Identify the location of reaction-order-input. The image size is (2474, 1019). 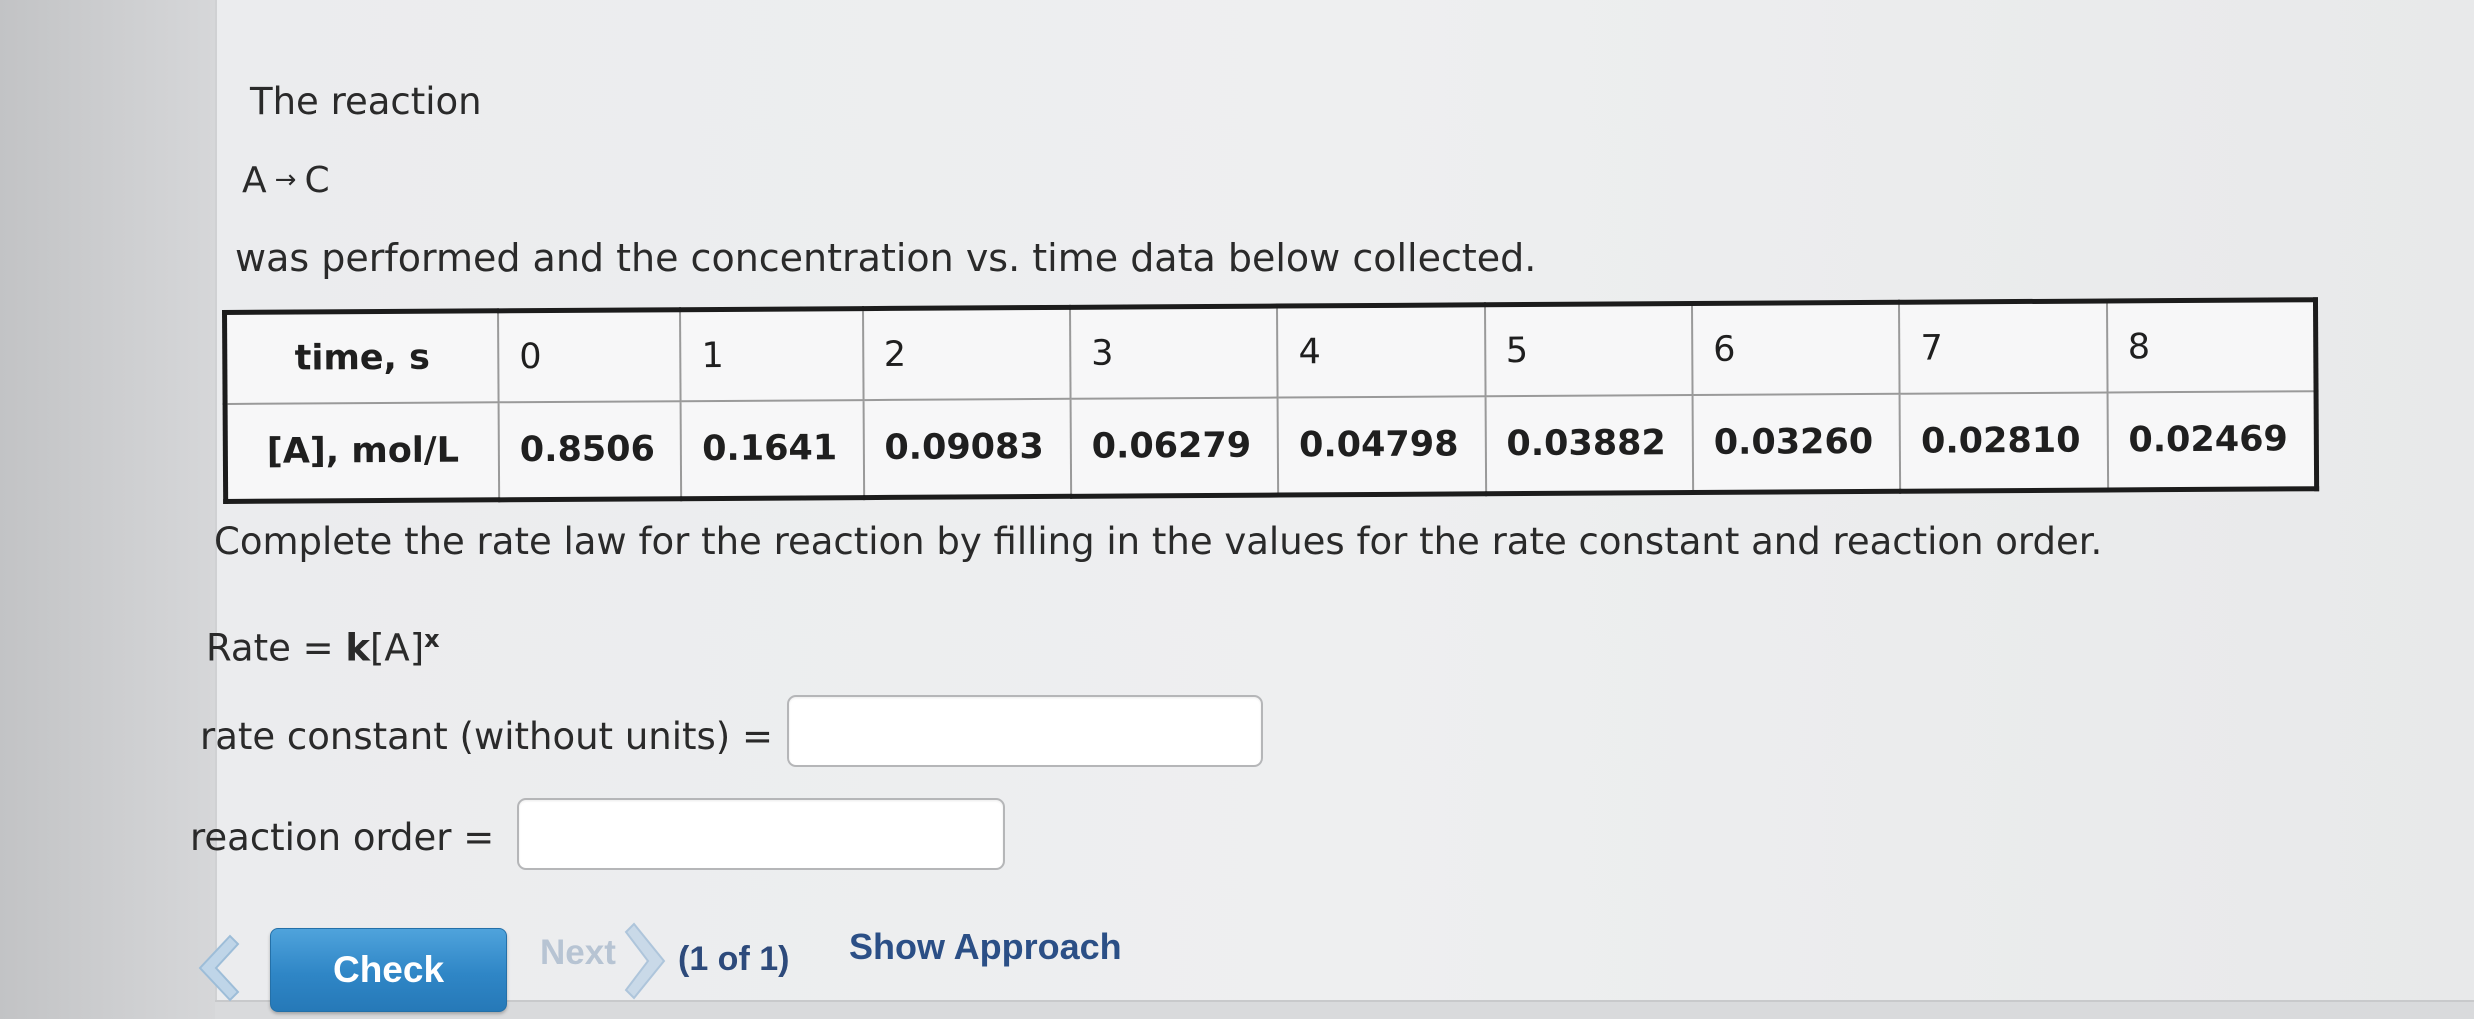
(761, 834).